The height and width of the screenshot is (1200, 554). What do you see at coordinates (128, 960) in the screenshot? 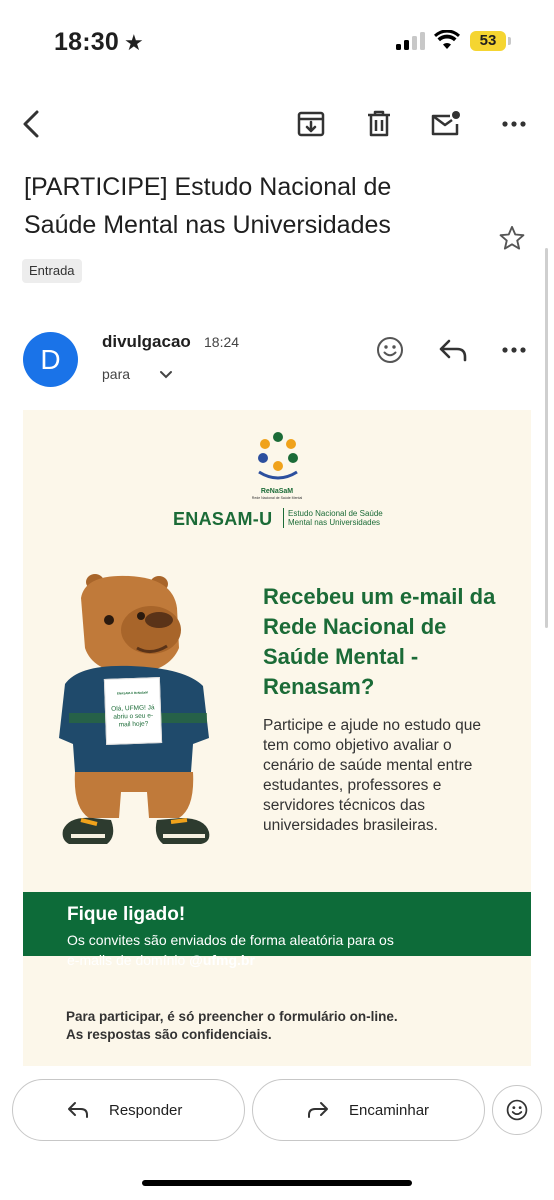
I see `notice-text-line-2-start: e-mails de domínio` at bounding box center [128, 960].